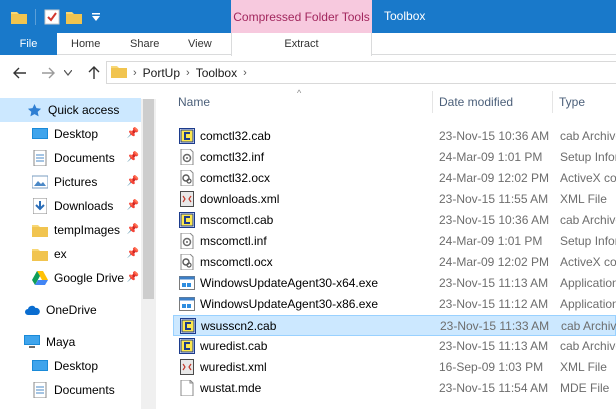 The height and width of the screenshot is (409, 616). What do you see at coordinates (216, 73) in the screenshot?
I see `breadcrumb-toolbox: Toolbox` at bounding box center [216, 73].